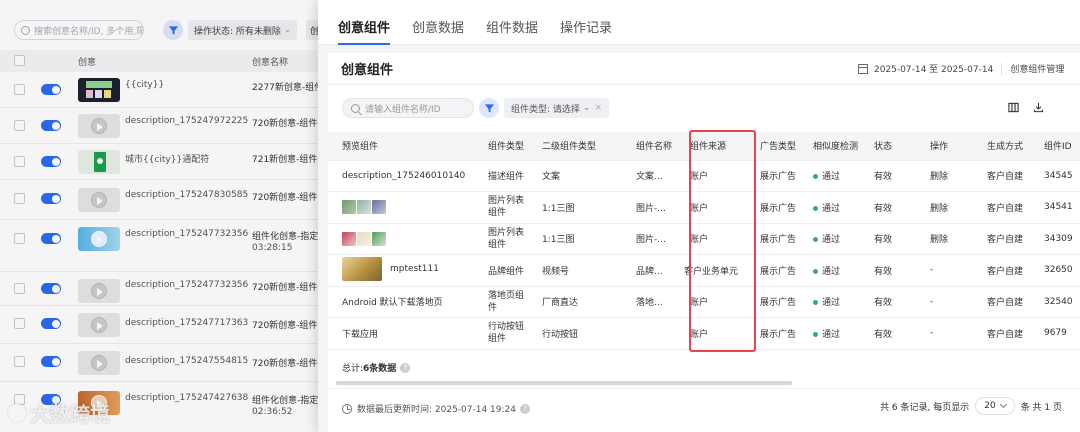  Describe the element at coordinates (89, 31) in the screenshot. I see `bg-search-placeholder: 搜索创意名称/ID, 多个用,隔开` at that location.